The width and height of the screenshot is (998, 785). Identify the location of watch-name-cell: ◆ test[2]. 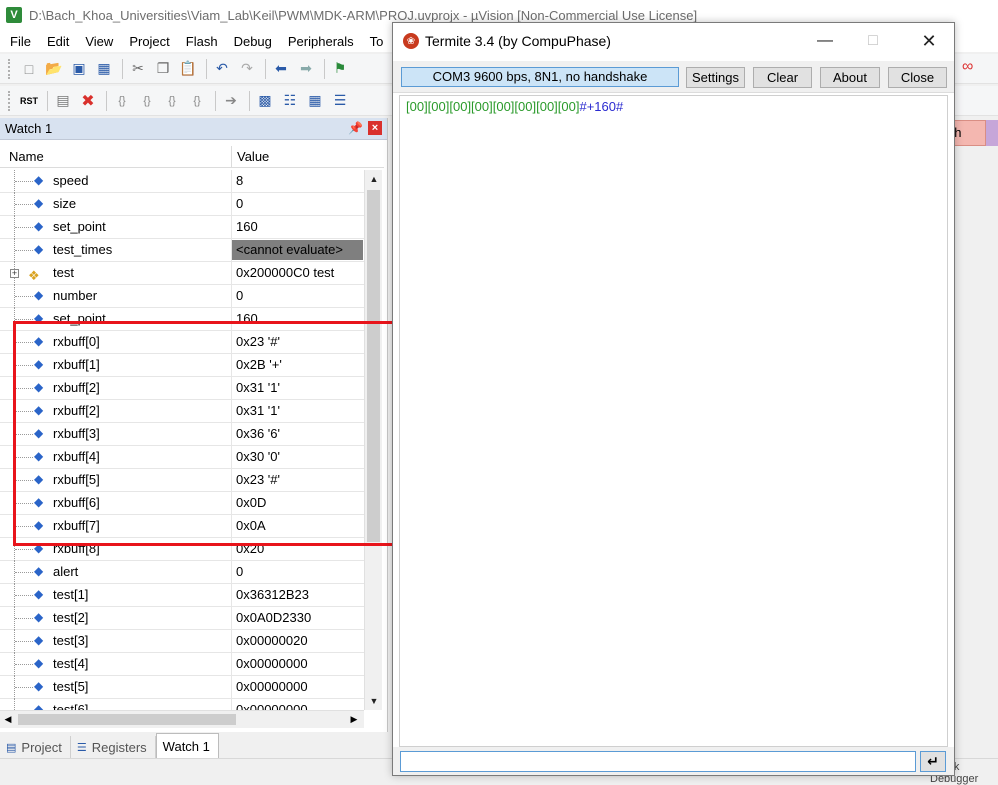
(116, 618).